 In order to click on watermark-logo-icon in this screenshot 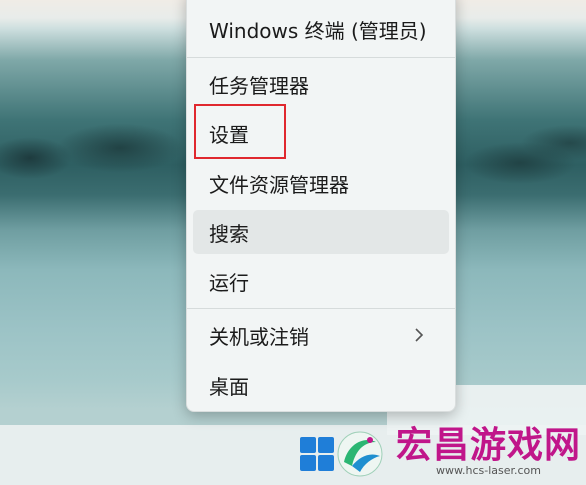, I will do `click(360, 453)`.